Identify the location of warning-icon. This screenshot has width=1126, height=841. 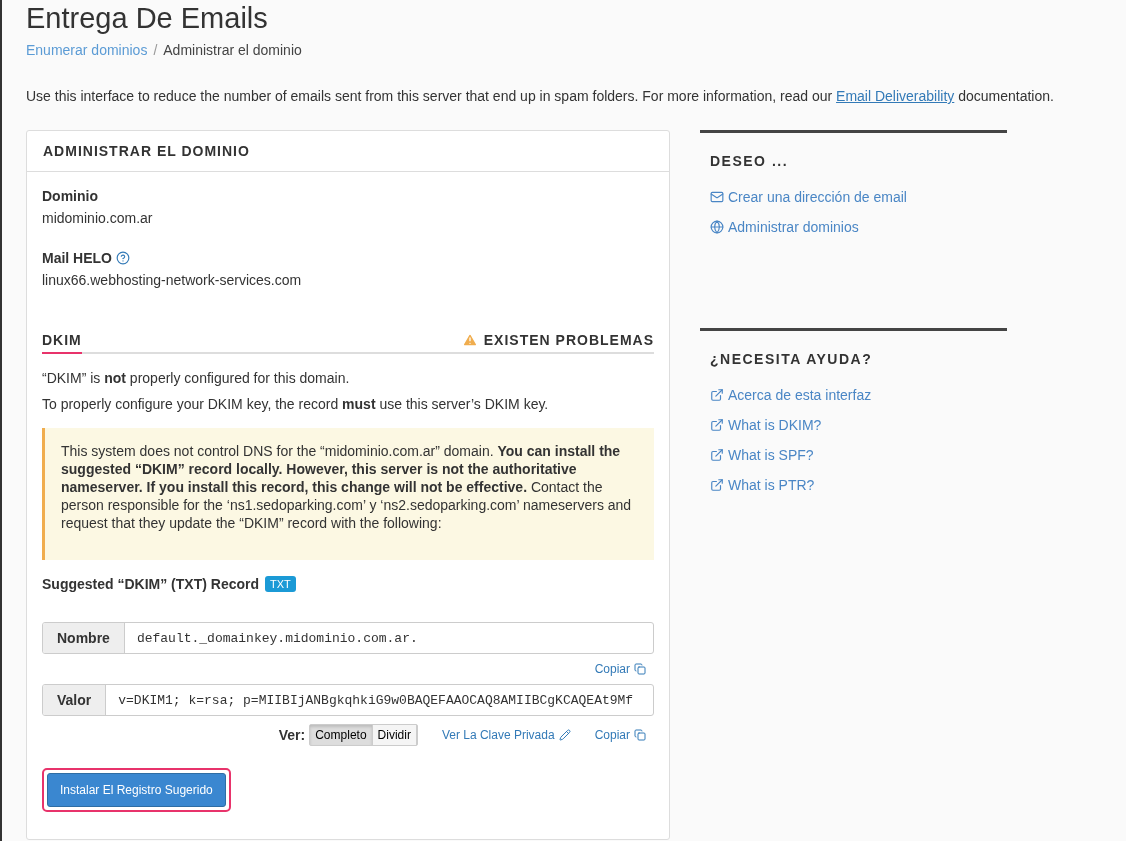
(469, 340).